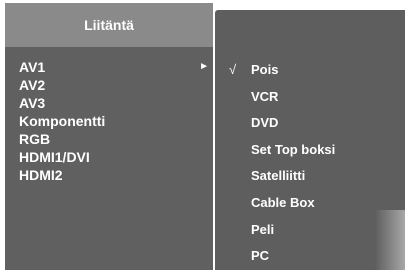 The width and height of the screenshot is (405, 280). Describe the element at coordinates (283, 202) in the screenshot. I see `option-label: Cable Box` at that location.